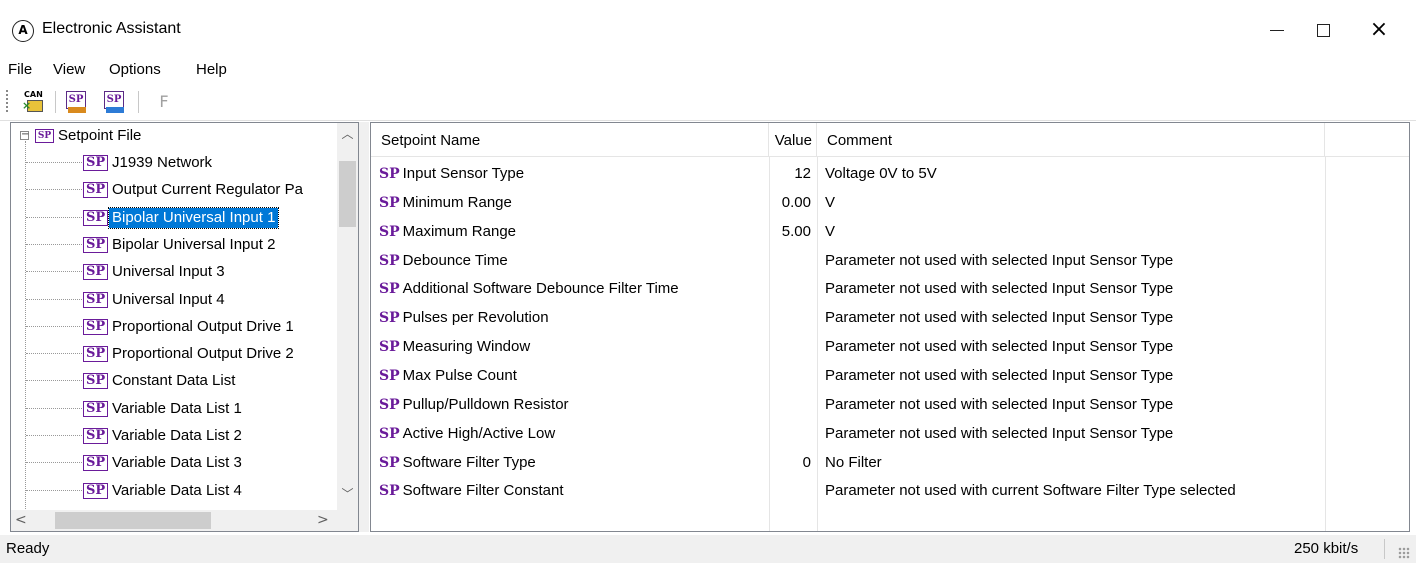 This screenshot has height=563, width=1416. I want to click on tree-item-label: Proportional Output Drive 1, so click(203, 326).